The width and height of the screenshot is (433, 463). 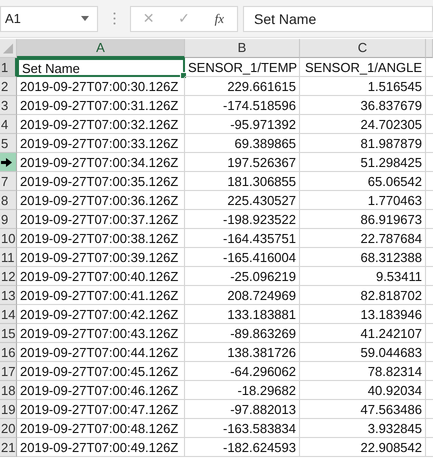 I want to click on table-cell: 2019-09-27T07:00:42.126Z, so click(x=101, y=314).